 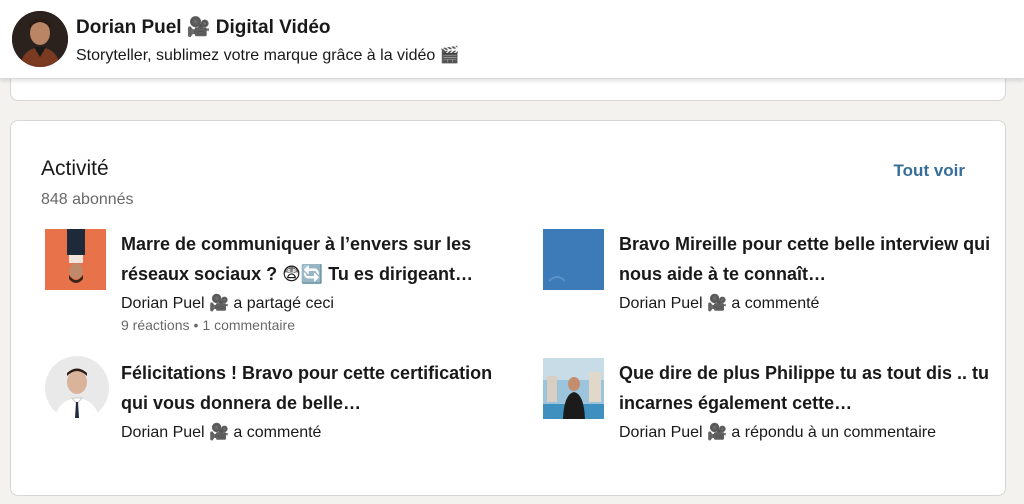 I want to click on post-meta: Dorian Puel 🎥 a répondu à un commentaire, so click(x=777, y=432).